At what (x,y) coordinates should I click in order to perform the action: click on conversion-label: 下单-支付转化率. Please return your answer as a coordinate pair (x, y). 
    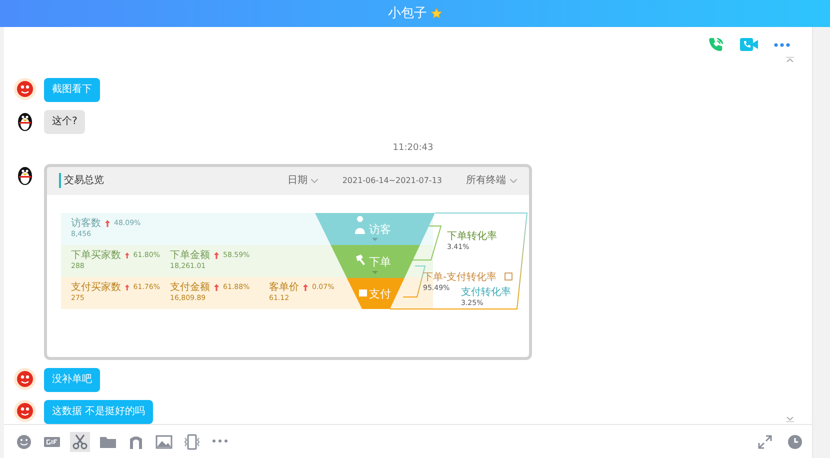
    Looking at the image, I should click on (460, 277).